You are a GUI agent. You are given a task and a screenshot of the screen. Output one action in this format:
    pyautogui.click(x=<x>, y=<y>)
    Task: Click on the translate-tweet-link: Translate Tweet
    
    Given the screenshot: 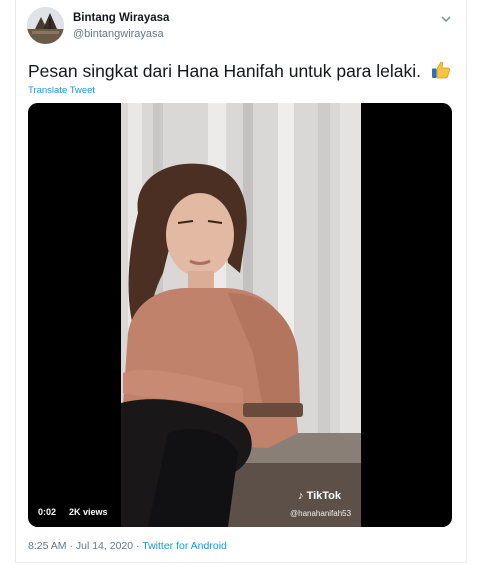 What is the action you would take?
    pyautogui.click(x=61, y=90)
    